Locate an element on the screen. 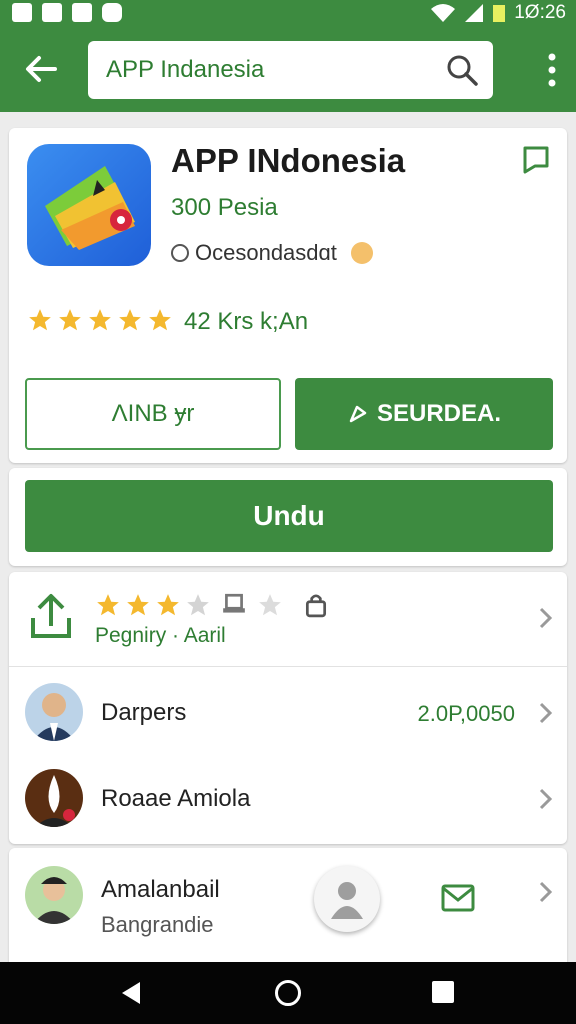 The image size is (576, 1024). nav-back-icon is located at coordinates (131, 993).